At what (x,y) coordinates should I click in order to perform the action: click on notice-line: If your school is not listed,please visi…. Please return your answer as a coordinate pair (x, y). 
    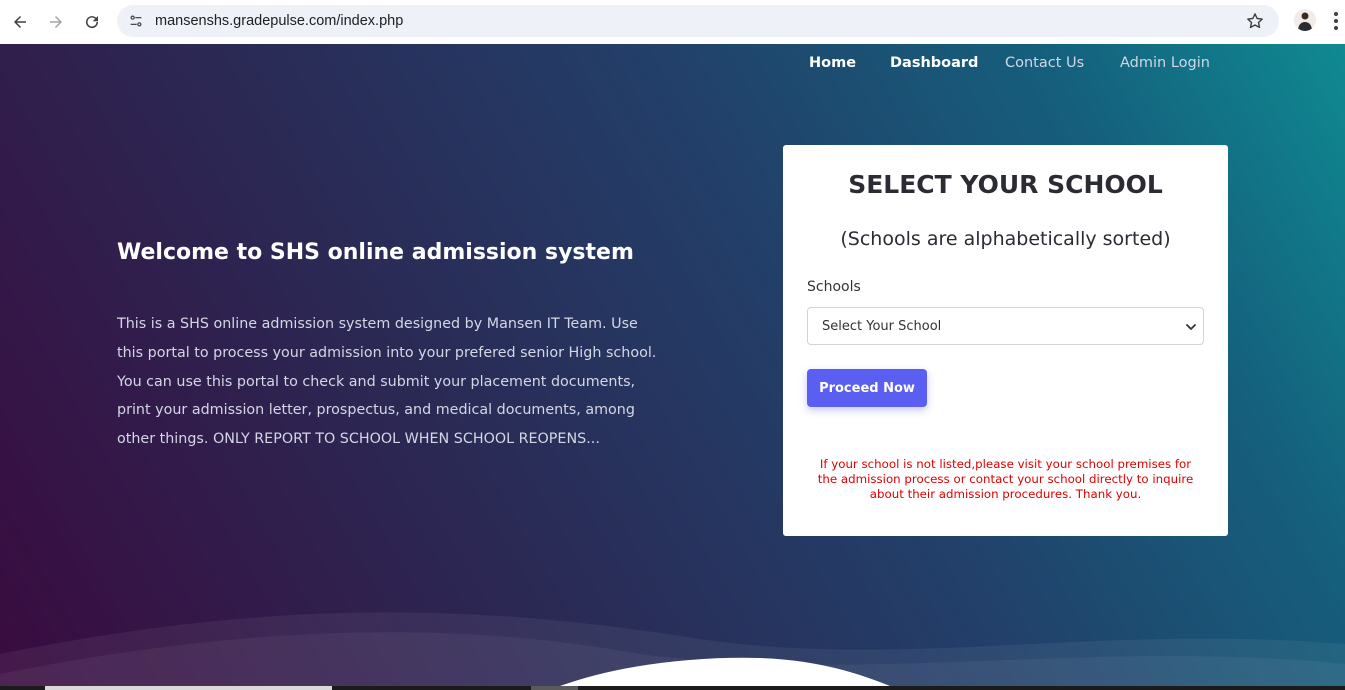
    Looking at the image, I should click on (1005, 464).